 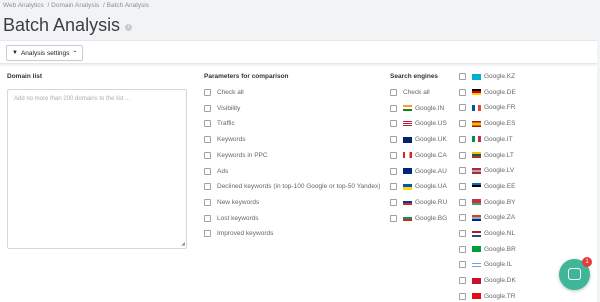 What do you see at coordinates (238, 218) in the screenshot?
I see `option-label: Lost keywords` at bounding box center [238, 218].